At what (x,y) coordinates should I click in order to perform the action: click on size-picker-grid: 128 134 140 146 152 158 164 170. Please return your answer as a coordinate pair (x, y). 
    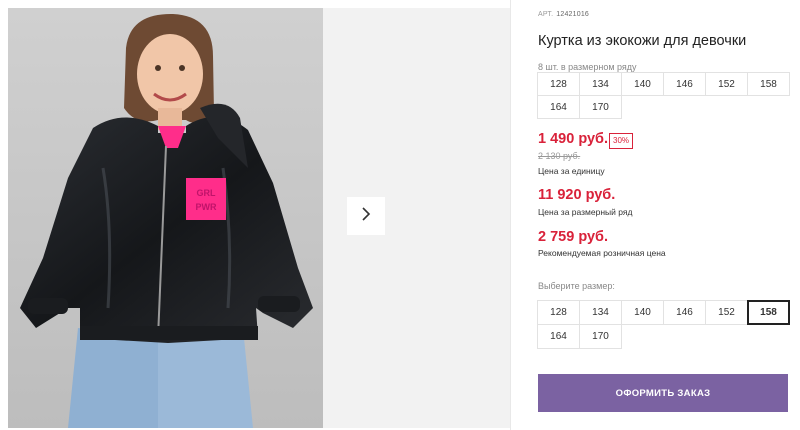
    Looking at the image, I should click on (663, 324).